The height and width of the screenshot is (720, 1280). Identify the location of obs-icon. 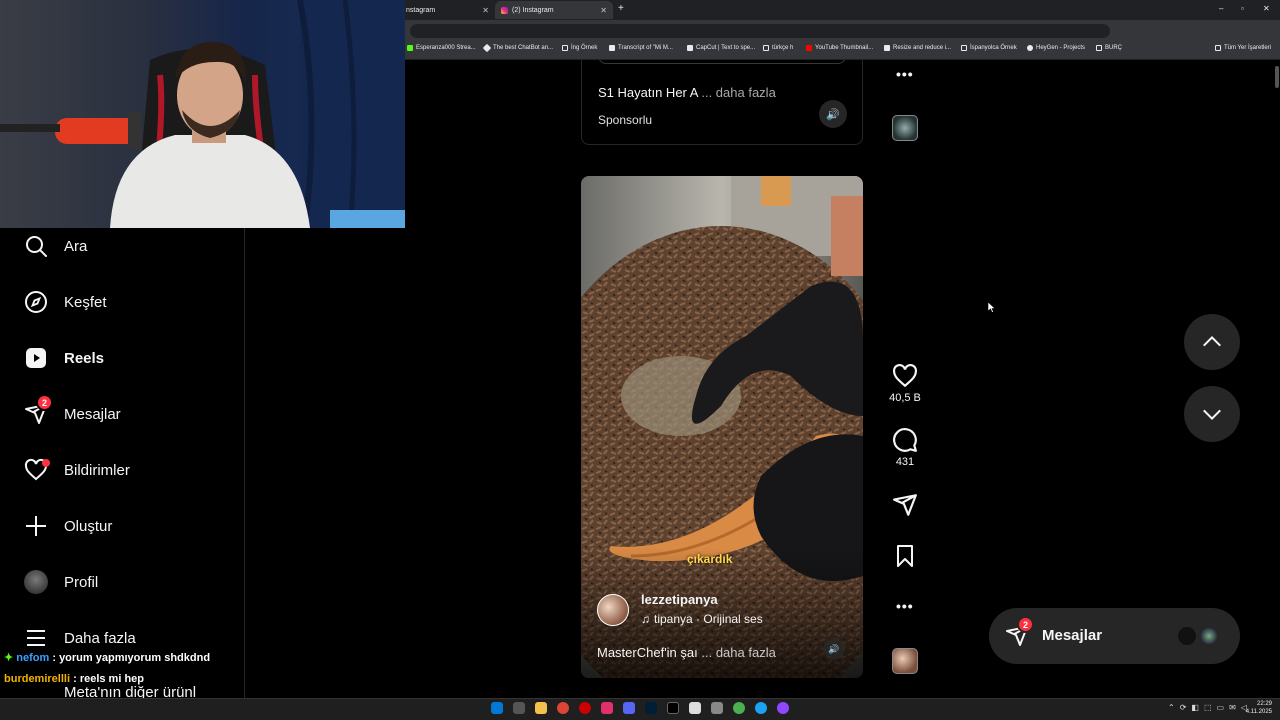
(717, 708).